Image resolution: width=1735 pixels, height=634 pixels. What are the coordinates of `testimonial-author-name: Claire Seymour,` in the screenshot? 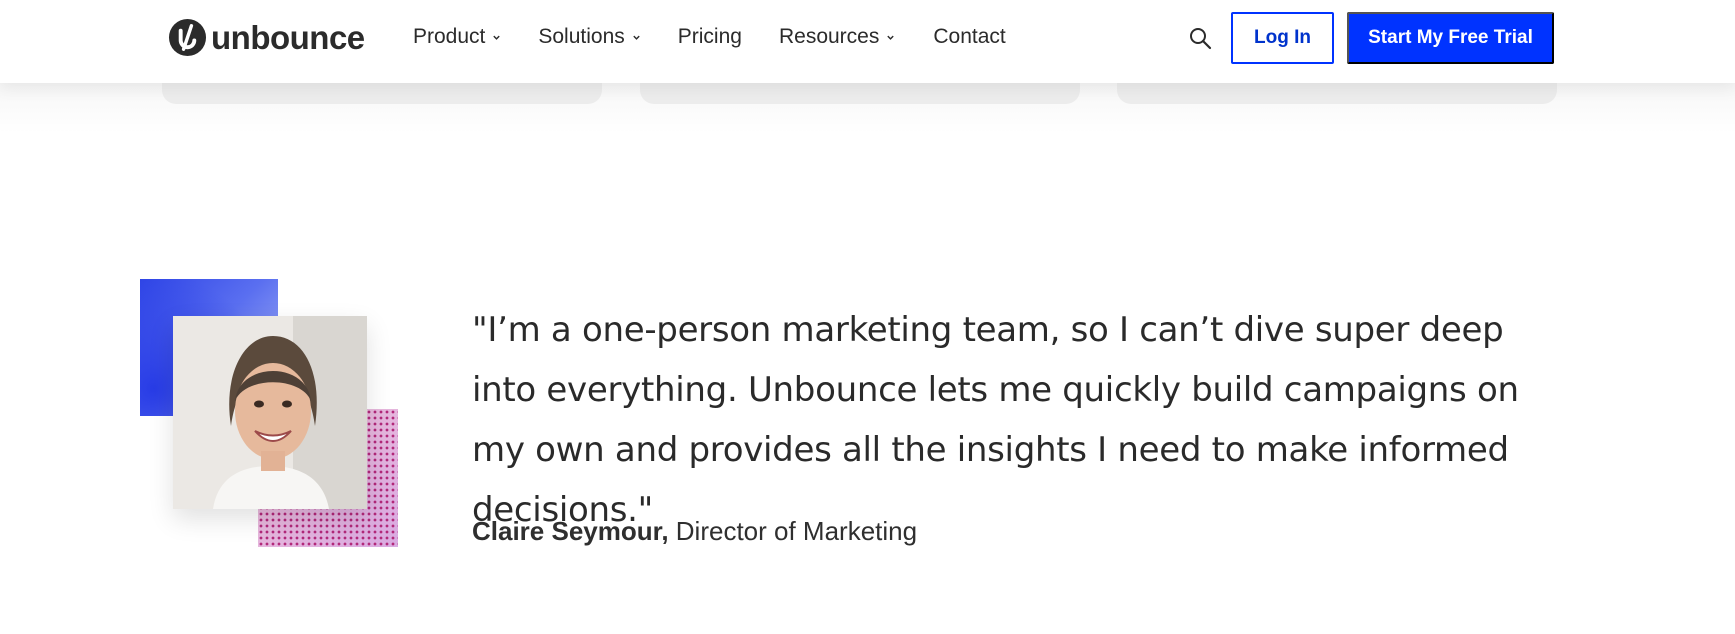 It's located at (570, 531).